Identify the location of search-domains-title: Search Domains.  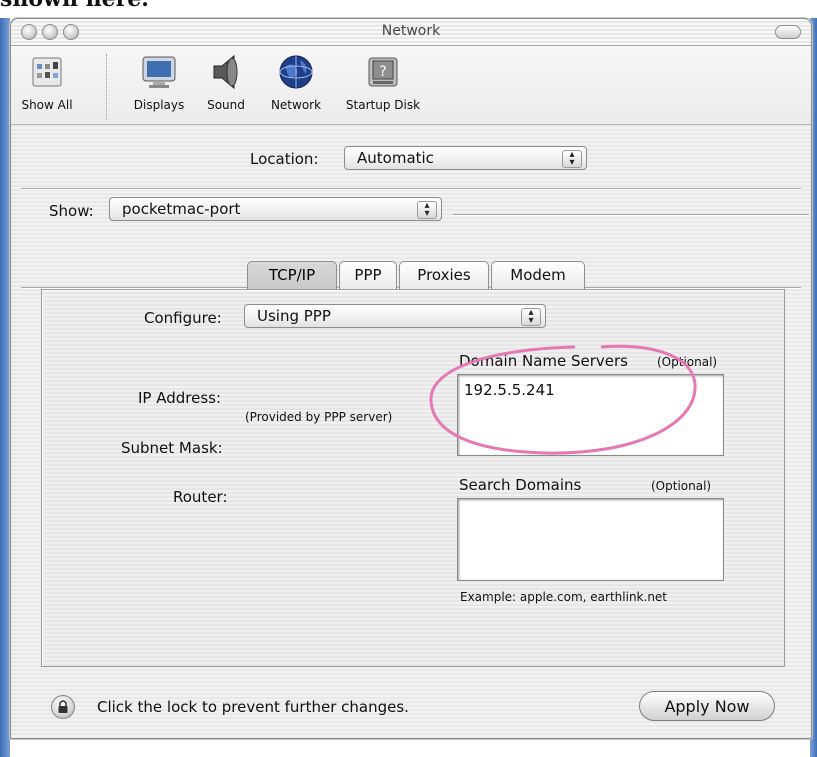
(520, 485).